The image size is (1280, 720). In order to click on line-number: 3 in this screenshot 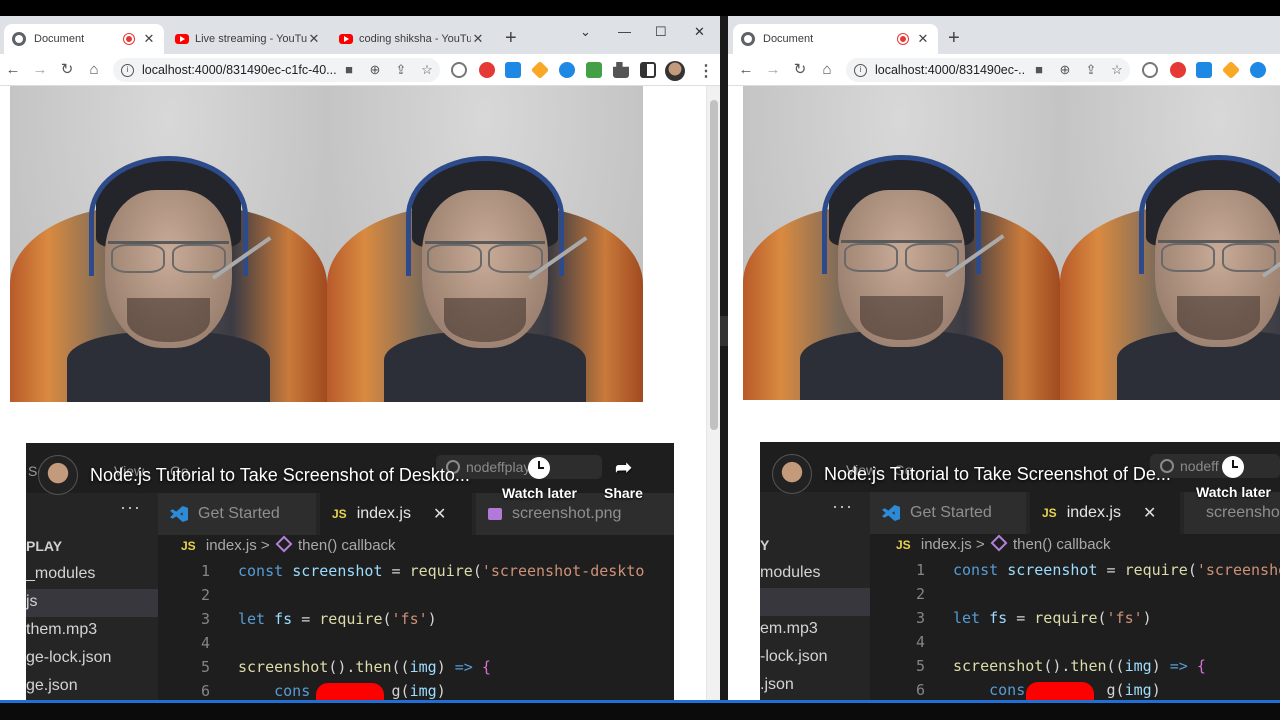, I will do `click(205, 619)`.